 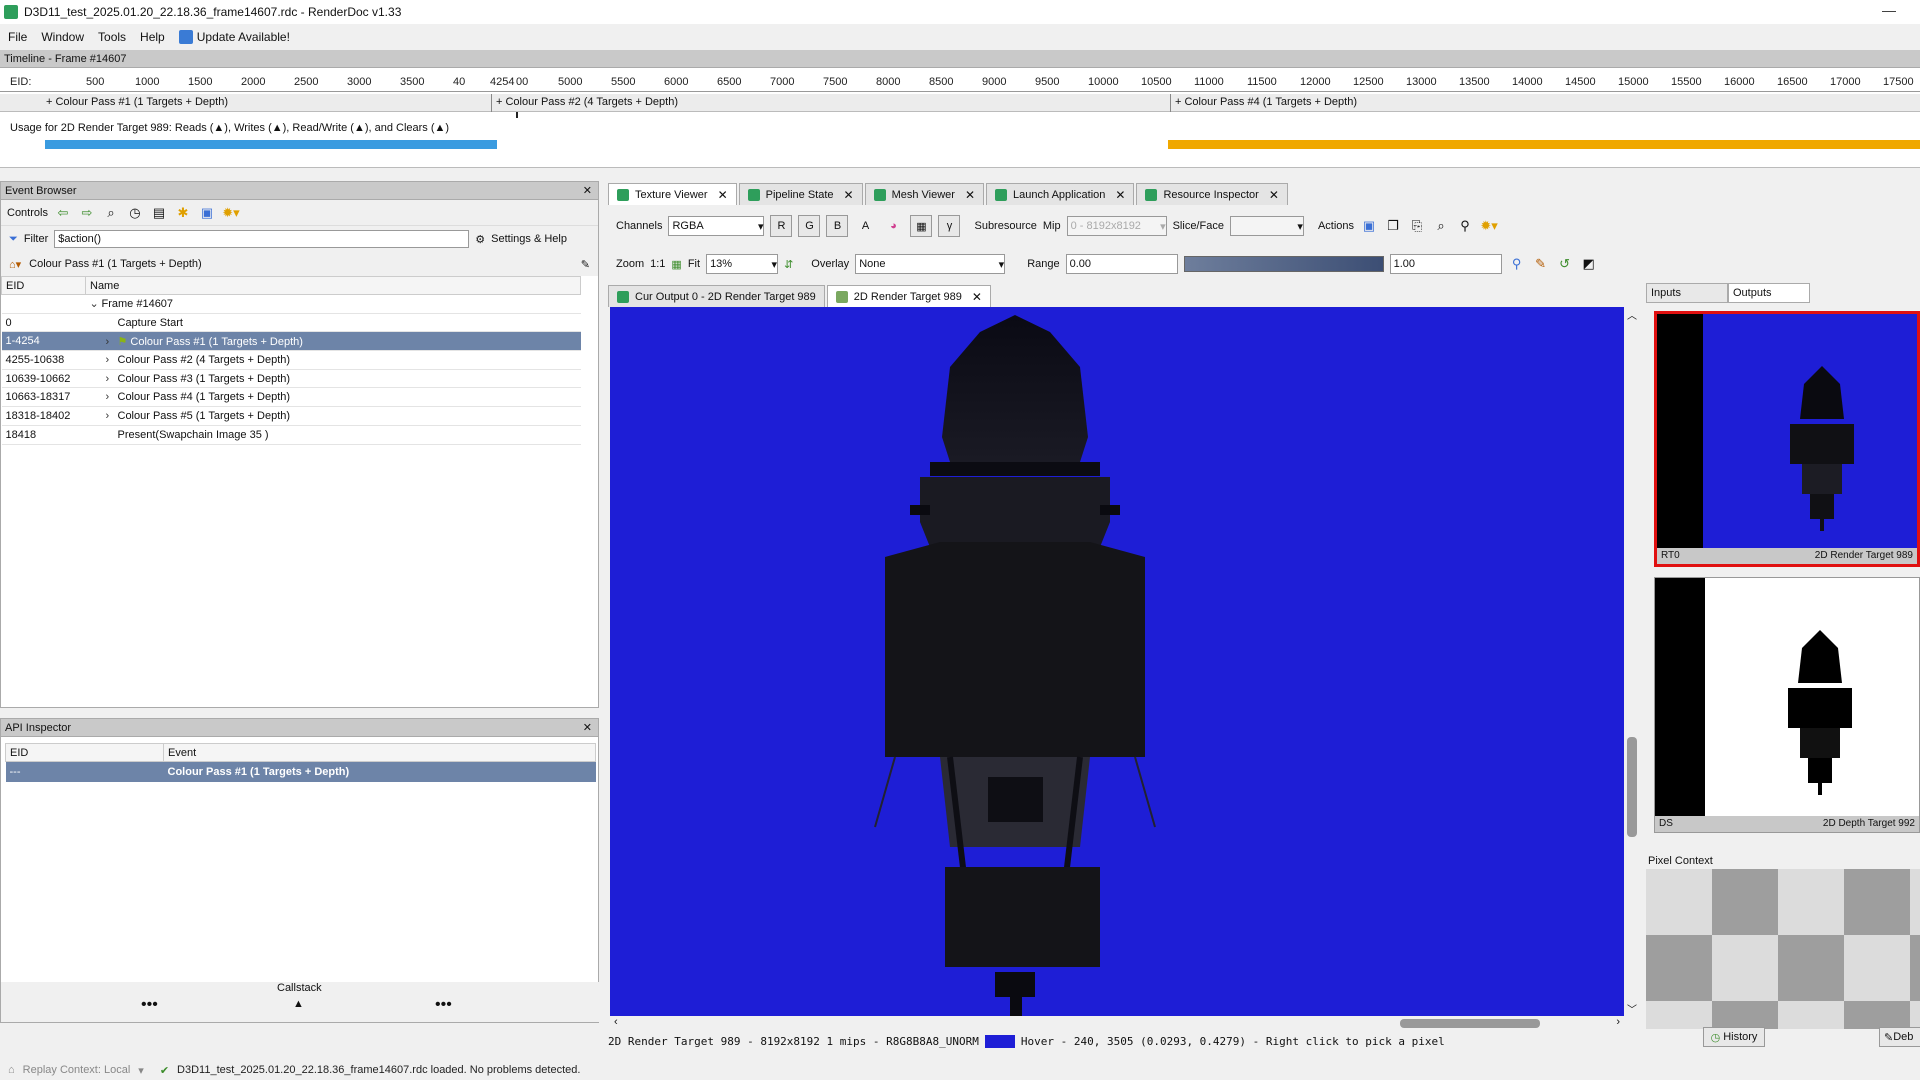 What do you see at coordinates (1565, 264) in the screenshot?
I see `reset-range-icon: ↺` at bounding box center [1565, 264].